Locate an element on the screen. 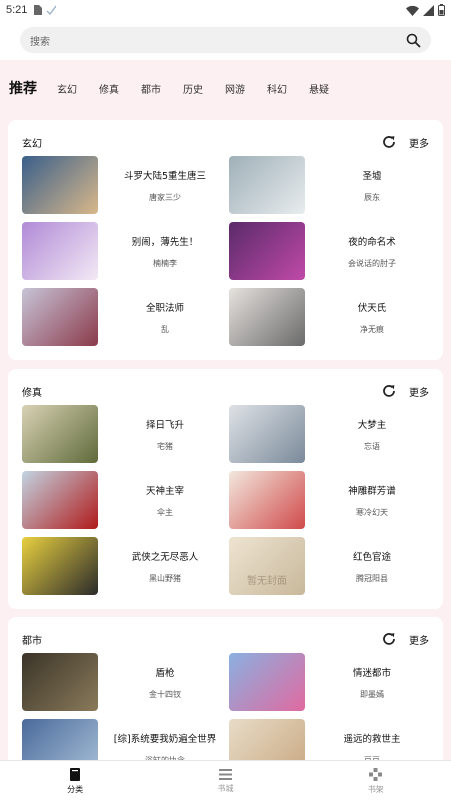  book-item: 暂无封面 红色官途 腾冠阳县 is located at coordinates (334, 566).